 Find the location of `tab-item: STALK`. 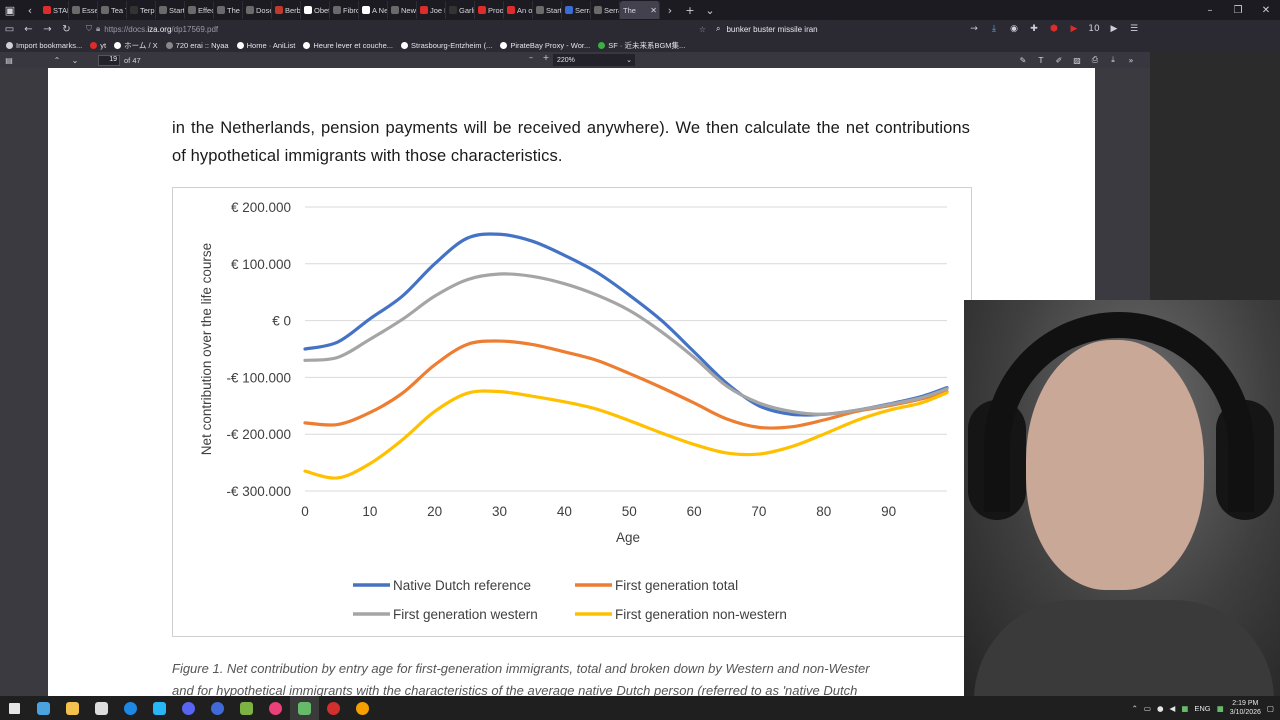

tab-item: STALK is located at coordinates (54, 10).